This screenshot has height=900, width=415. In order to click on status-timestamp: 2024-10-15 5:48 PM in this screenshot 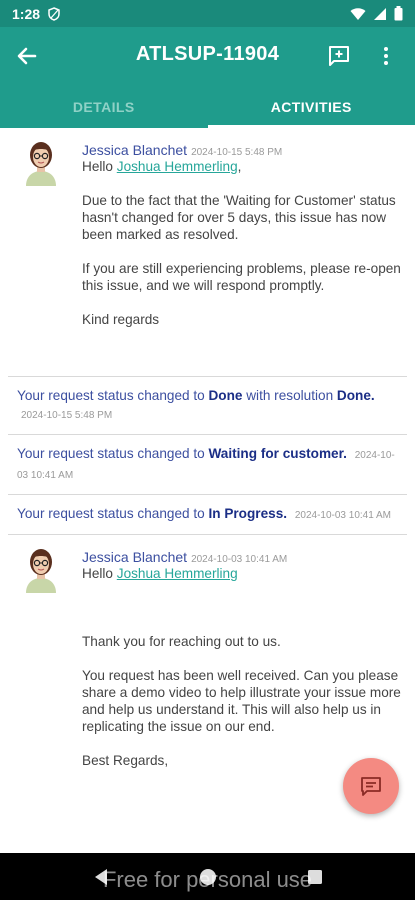, I will do `click(67, 415)`.